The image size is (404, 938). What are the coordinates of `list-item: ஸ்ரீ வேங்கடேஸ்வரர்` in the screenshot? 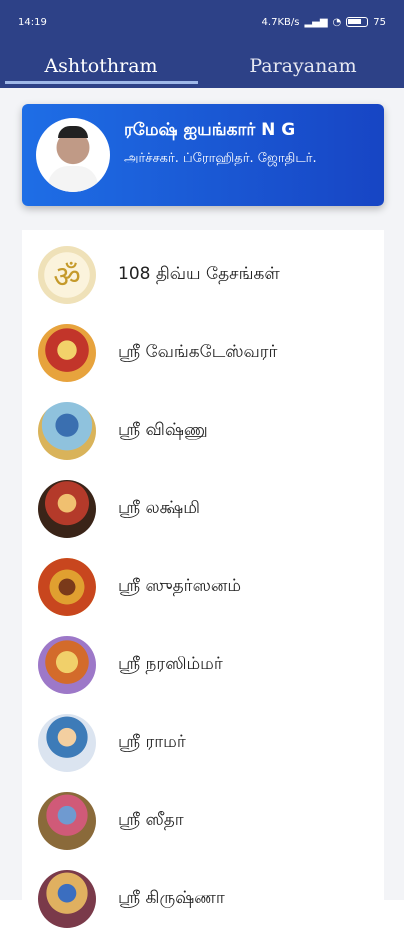 It's located at (203, 353).